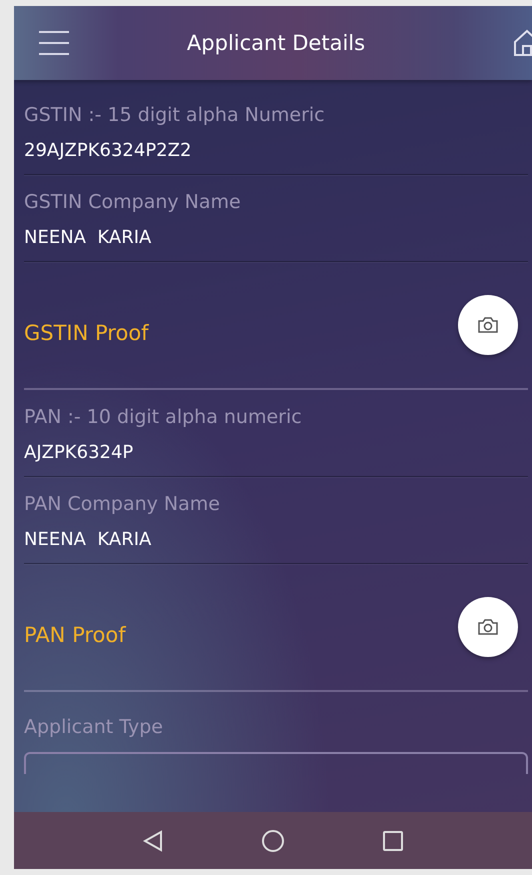 This screenshot has height=875, width=532. What do you see at coordinates (86, 333) in the screenshot?
I see `proof-label: GSTIN Proof` at bounding box center [86, 333].